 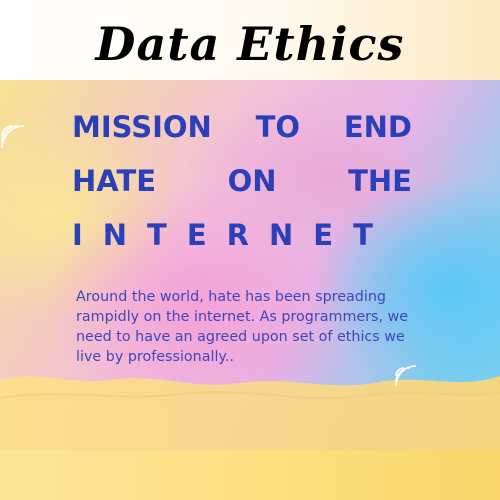 I want to click on headline-word: THE, so click(x=380, y=181).